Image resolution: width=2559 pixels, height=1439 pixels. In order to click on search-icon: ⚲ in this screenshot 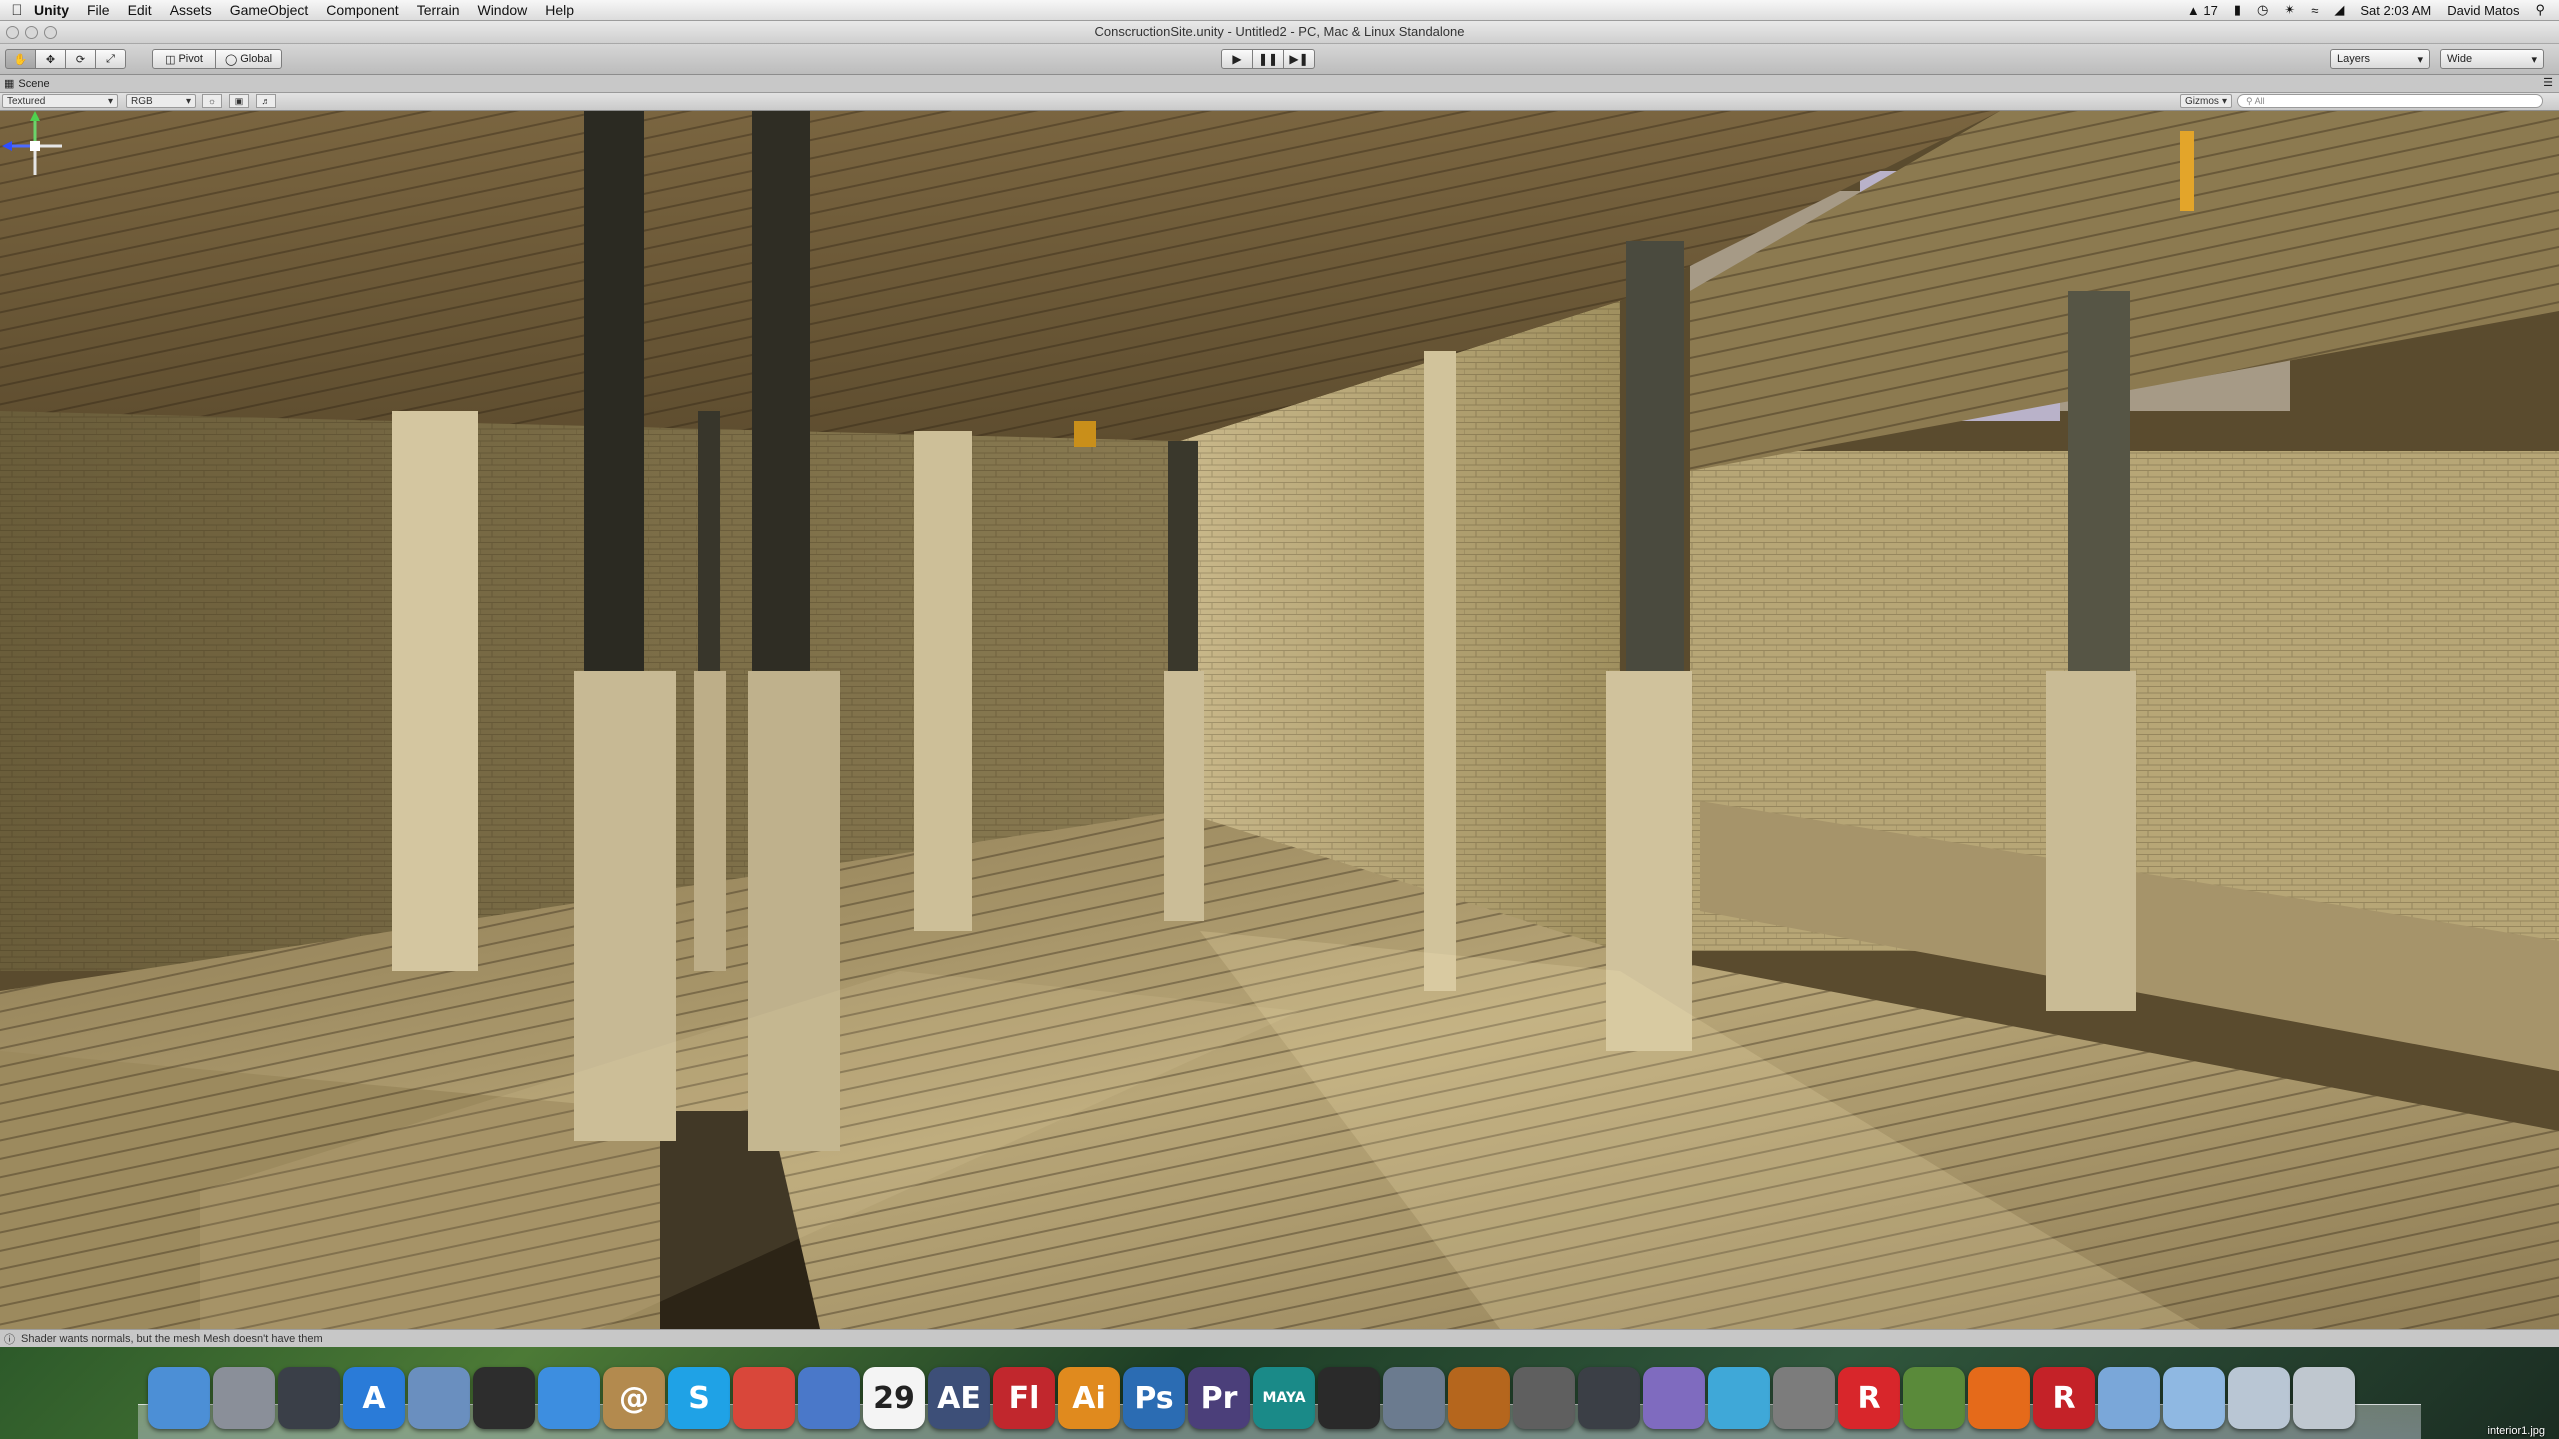, I will do `click(2250, 101)`.